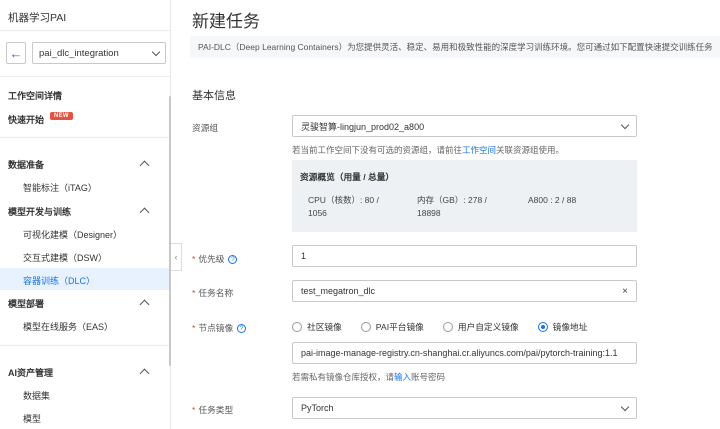 This screenshot has height=429, width=720. I want to click on arrow-left-icon: ←, so click(16, 53).